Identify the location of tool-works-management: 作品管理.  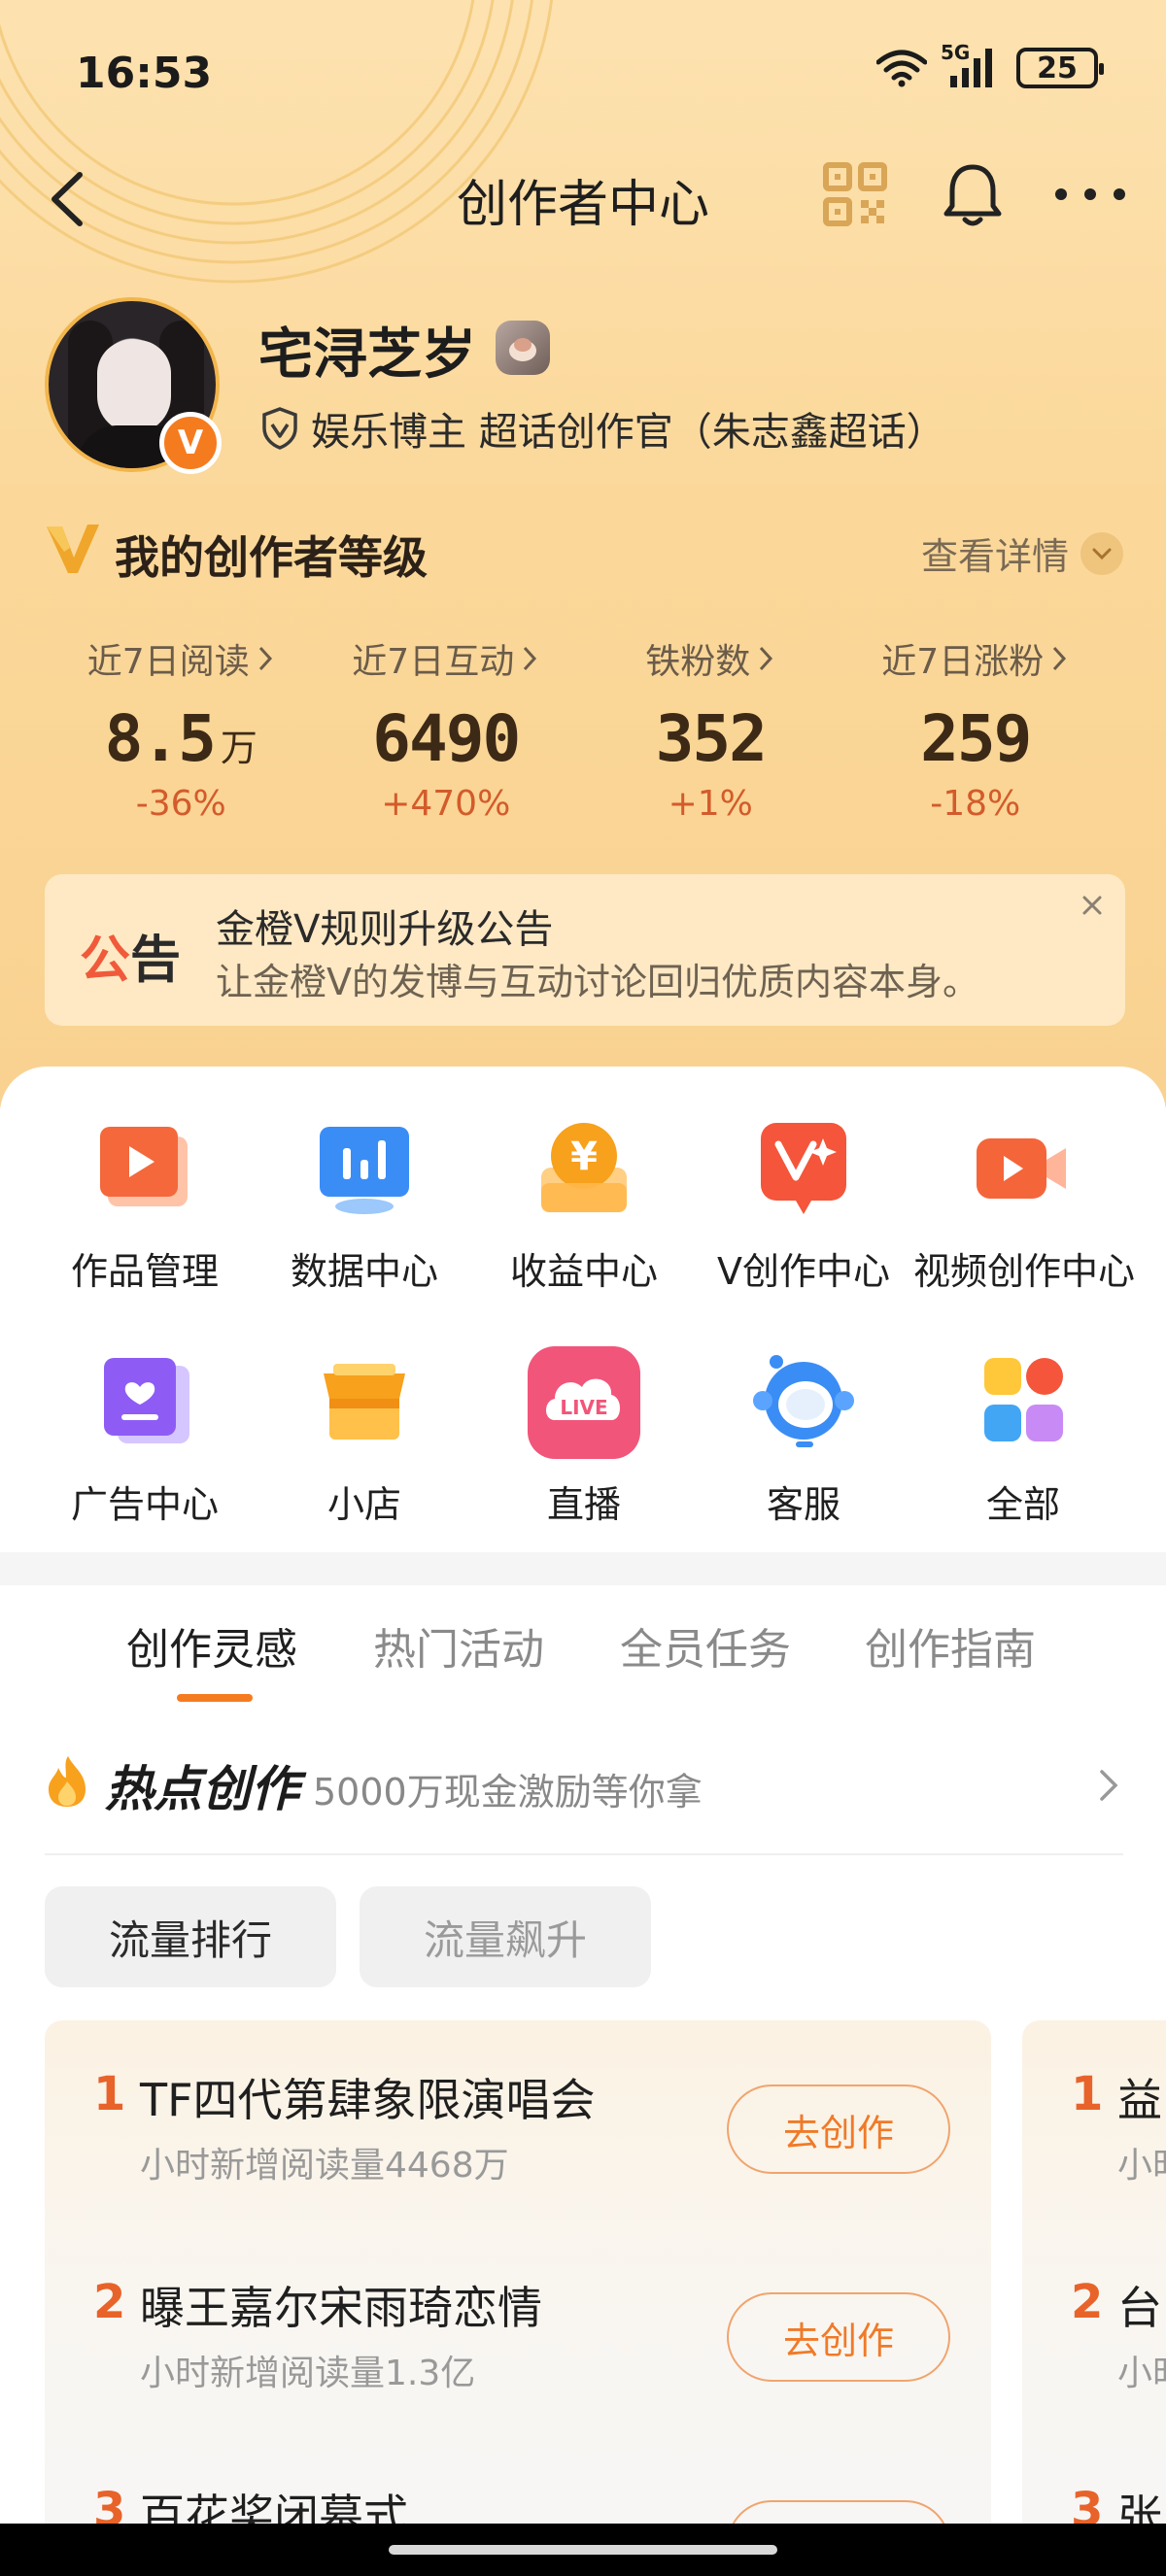
(145, 1203).